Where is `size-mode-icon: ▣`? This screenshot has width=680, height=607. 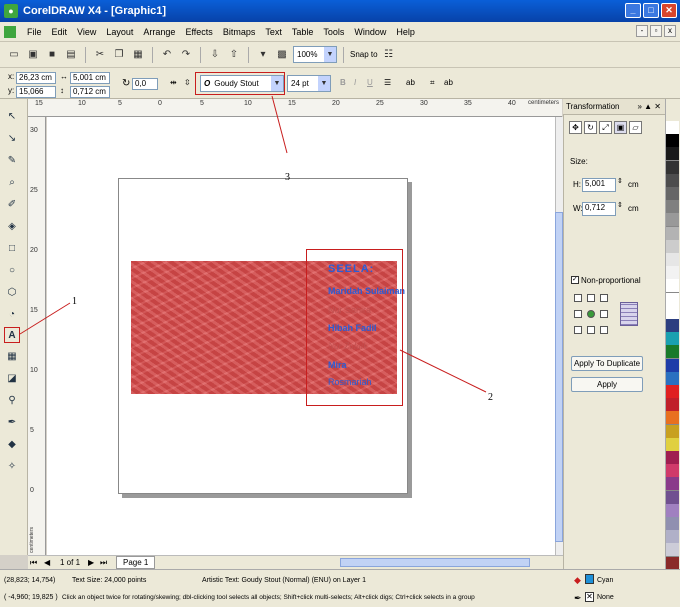
size-mode-icon: ▣ is located at coordinates (620, 127).